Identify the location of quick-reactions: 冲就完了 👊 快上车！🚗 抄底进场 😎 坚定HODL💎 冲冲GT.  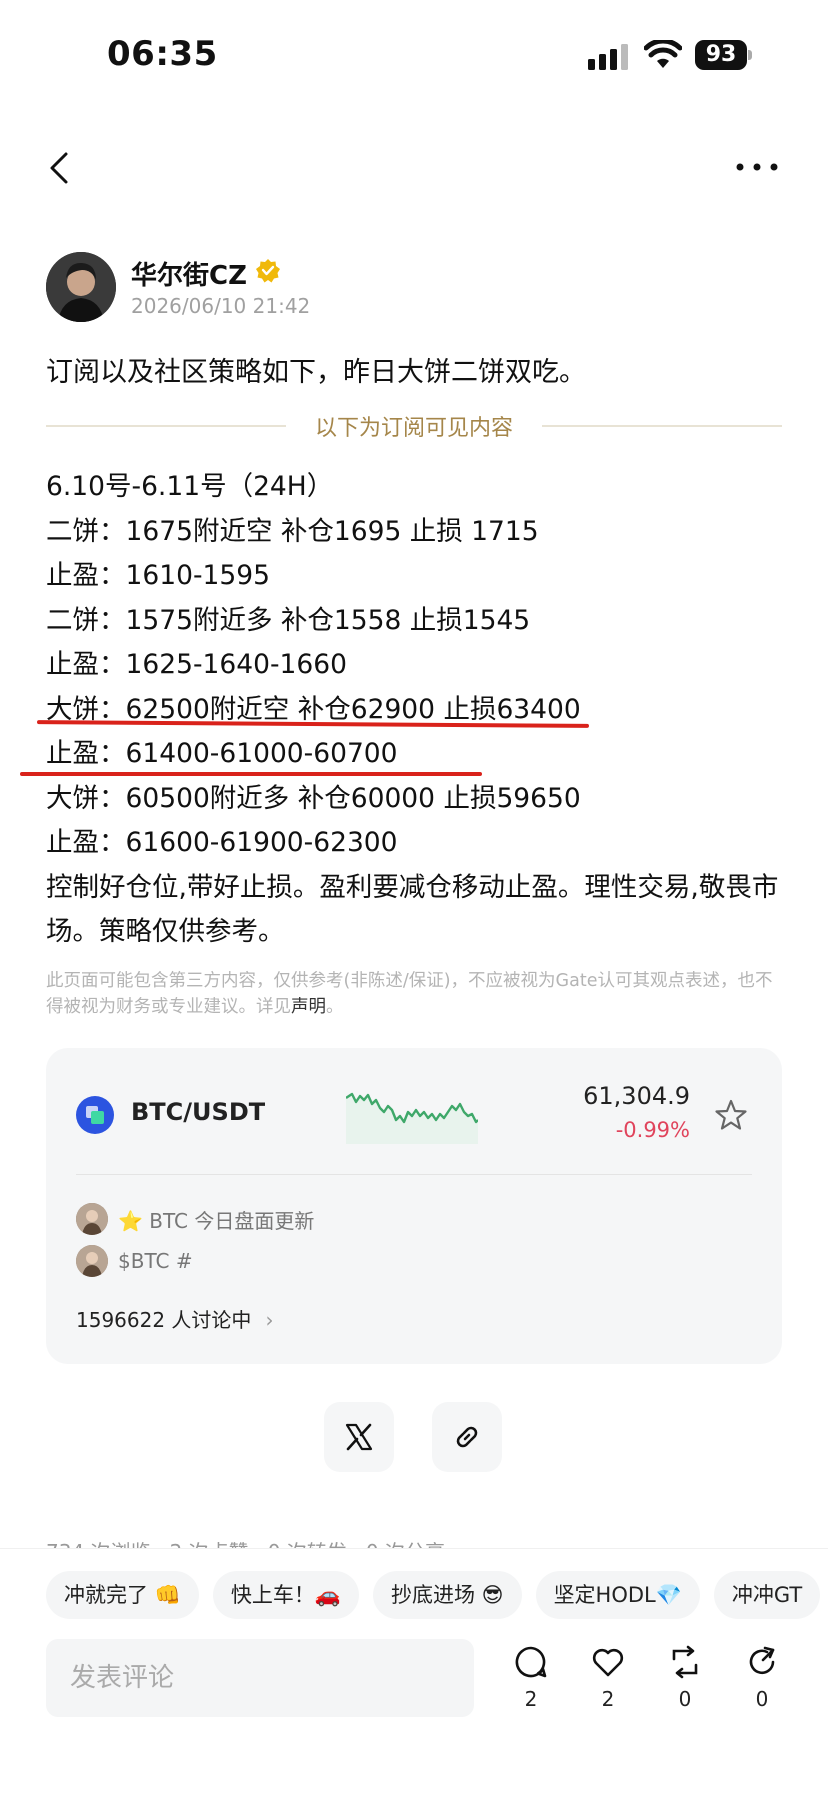
(437, 1596).